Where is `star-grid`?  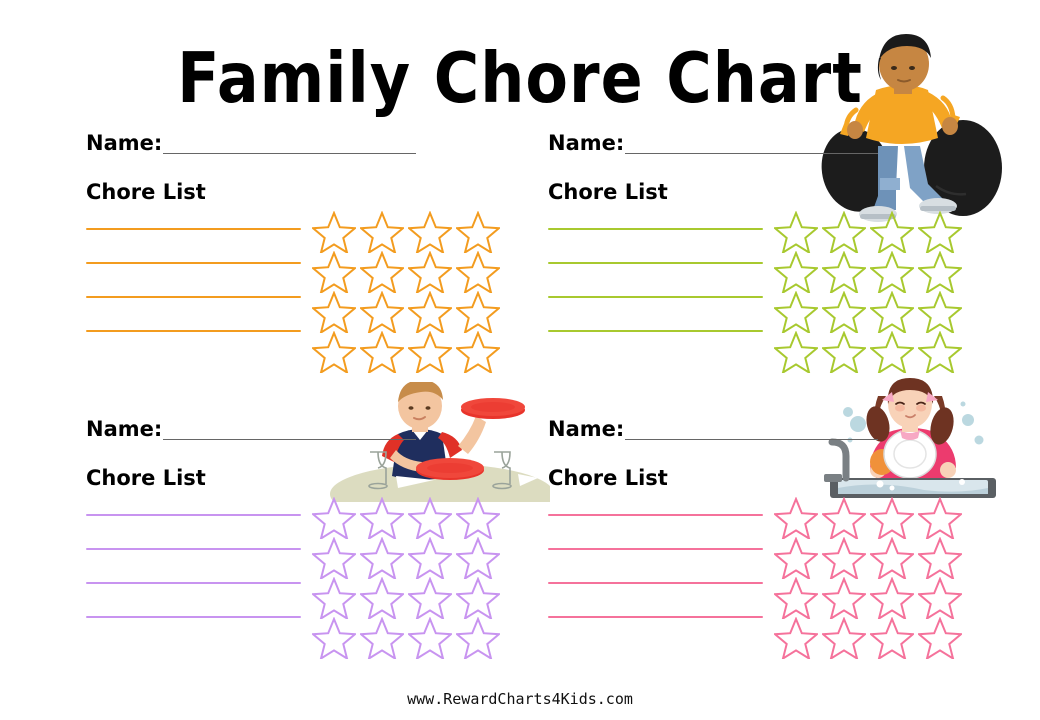 star-grid is located at coordinates (868, 292).